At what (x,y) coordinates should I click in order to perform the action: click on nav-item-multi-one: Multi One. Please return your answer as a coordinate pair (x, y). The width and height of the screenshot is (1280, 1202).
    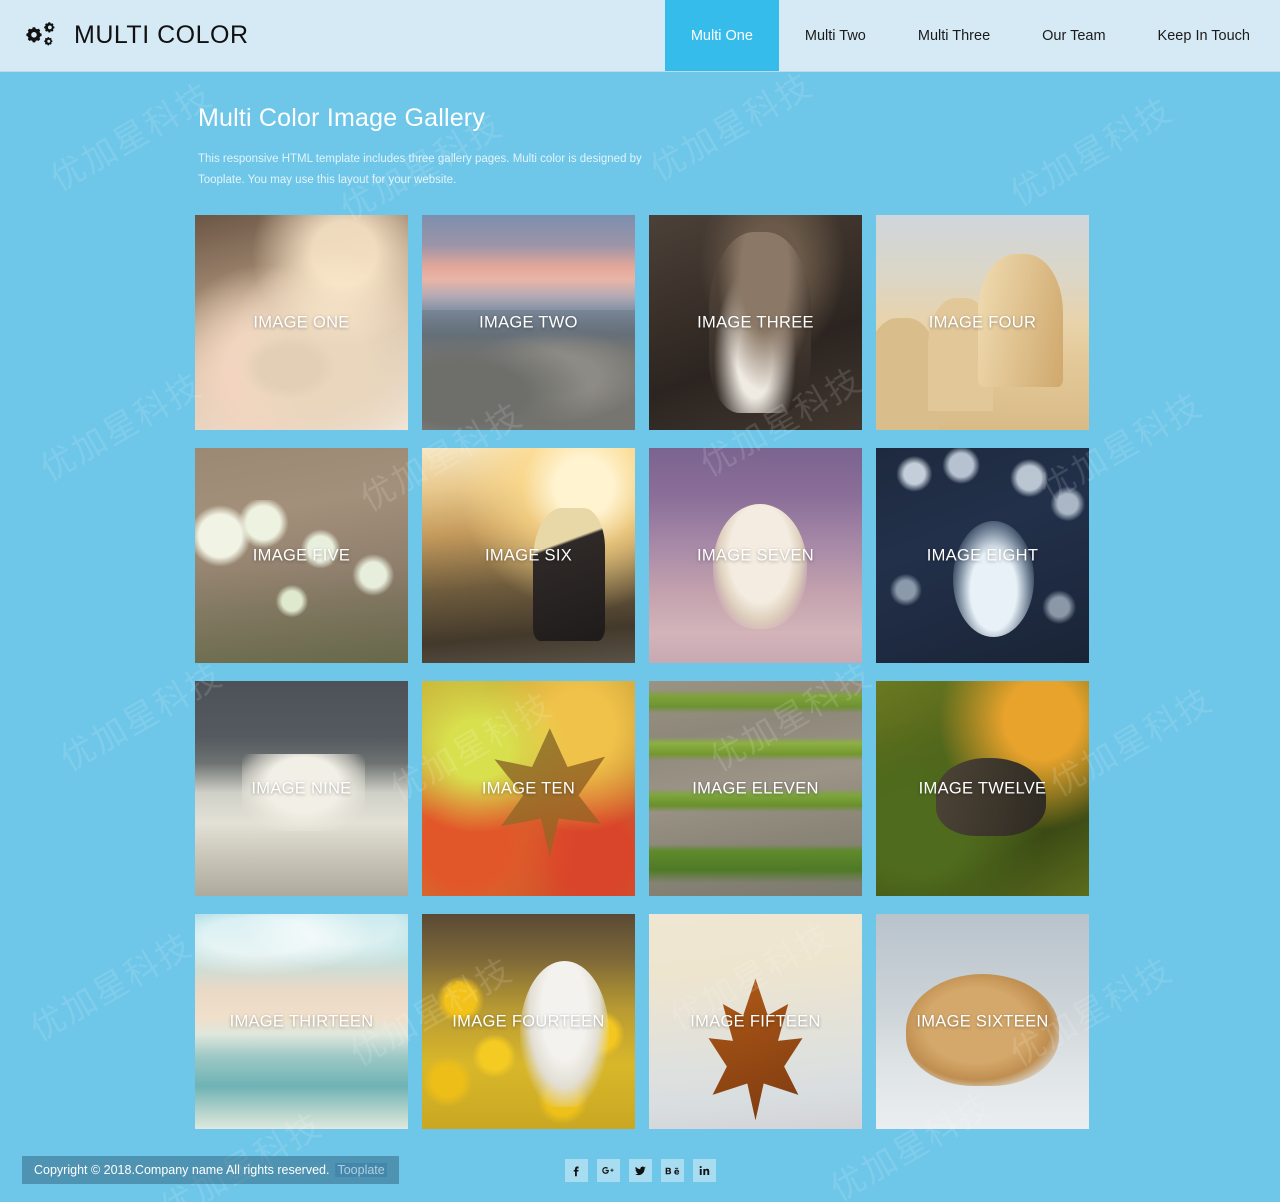
    Looking at the image, I should click on (721, 35).